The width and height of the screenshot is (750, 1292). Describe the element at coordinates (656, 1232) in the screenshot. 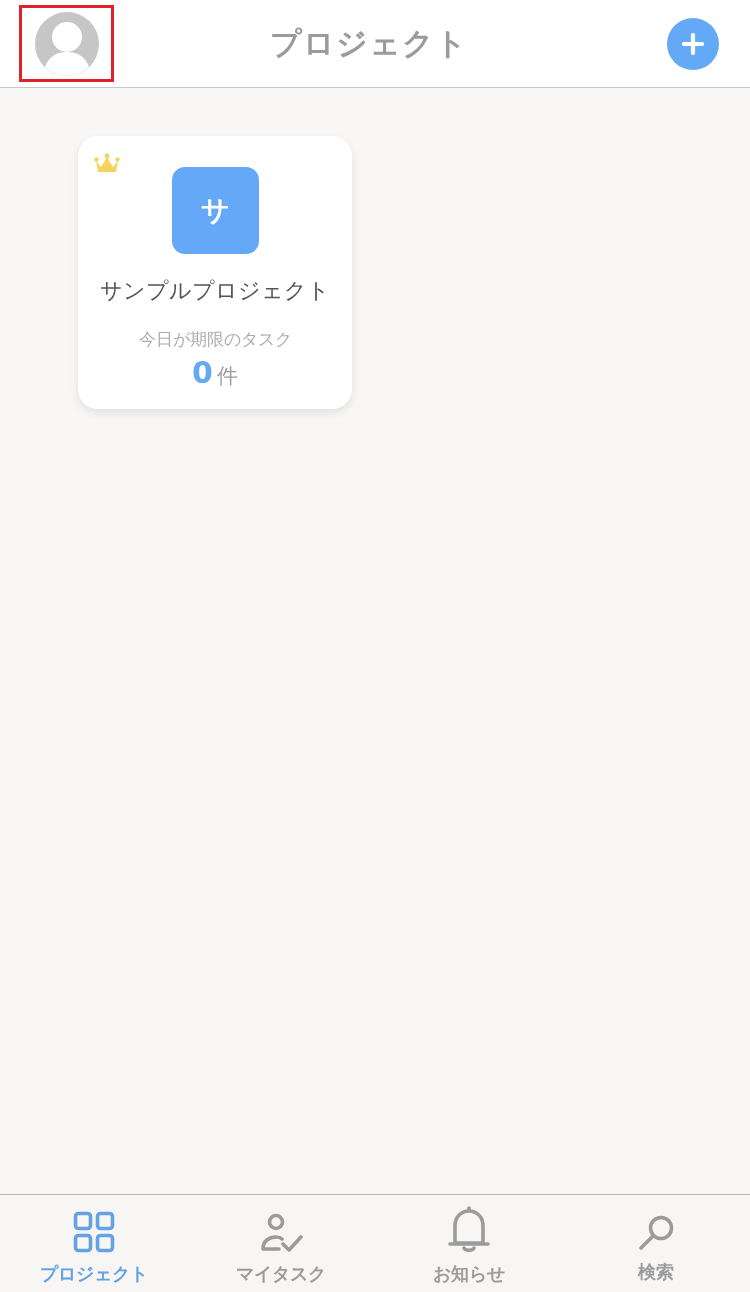

I see `search-icon` at that location.